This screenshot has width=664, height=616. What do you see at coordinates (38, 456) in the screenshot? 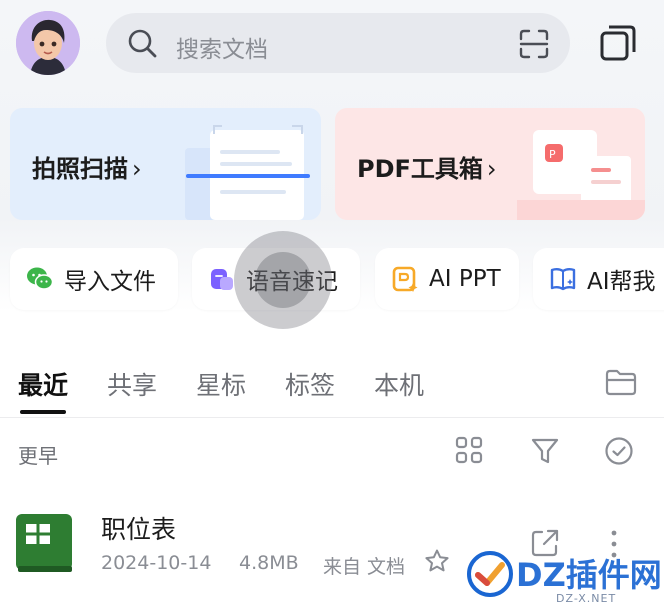
I see `section-label: 更早` at bounding box center [38, 456].